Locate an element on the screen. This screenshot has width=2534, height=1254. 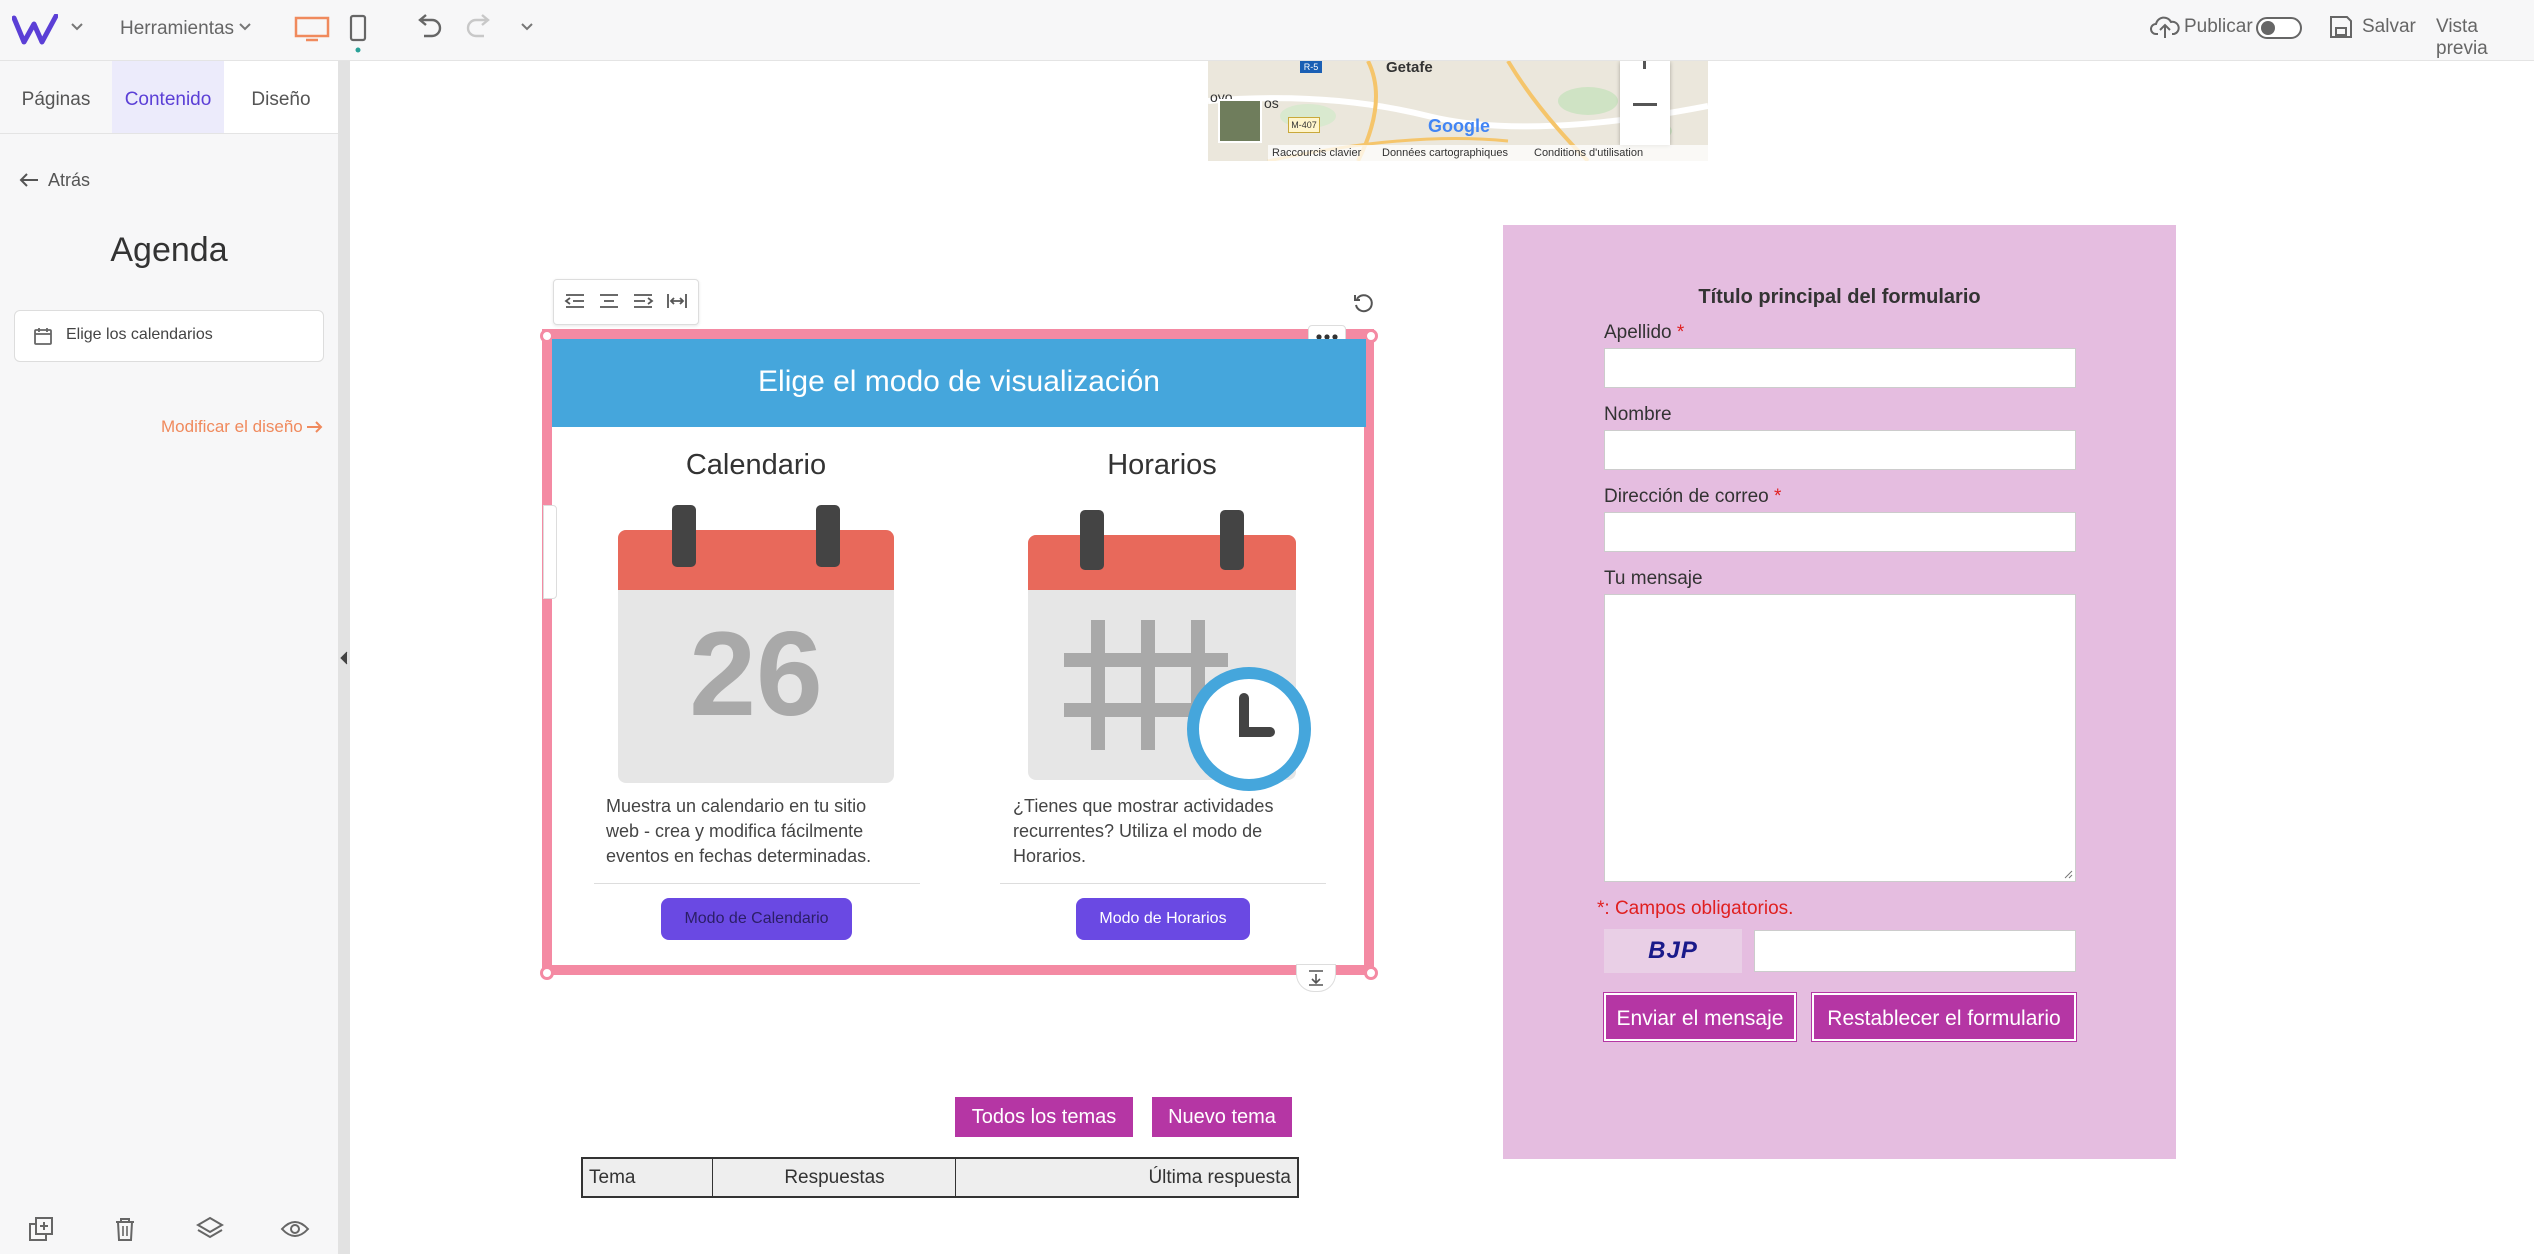
panel-title: Agenda is located at coordinates (169, 250).